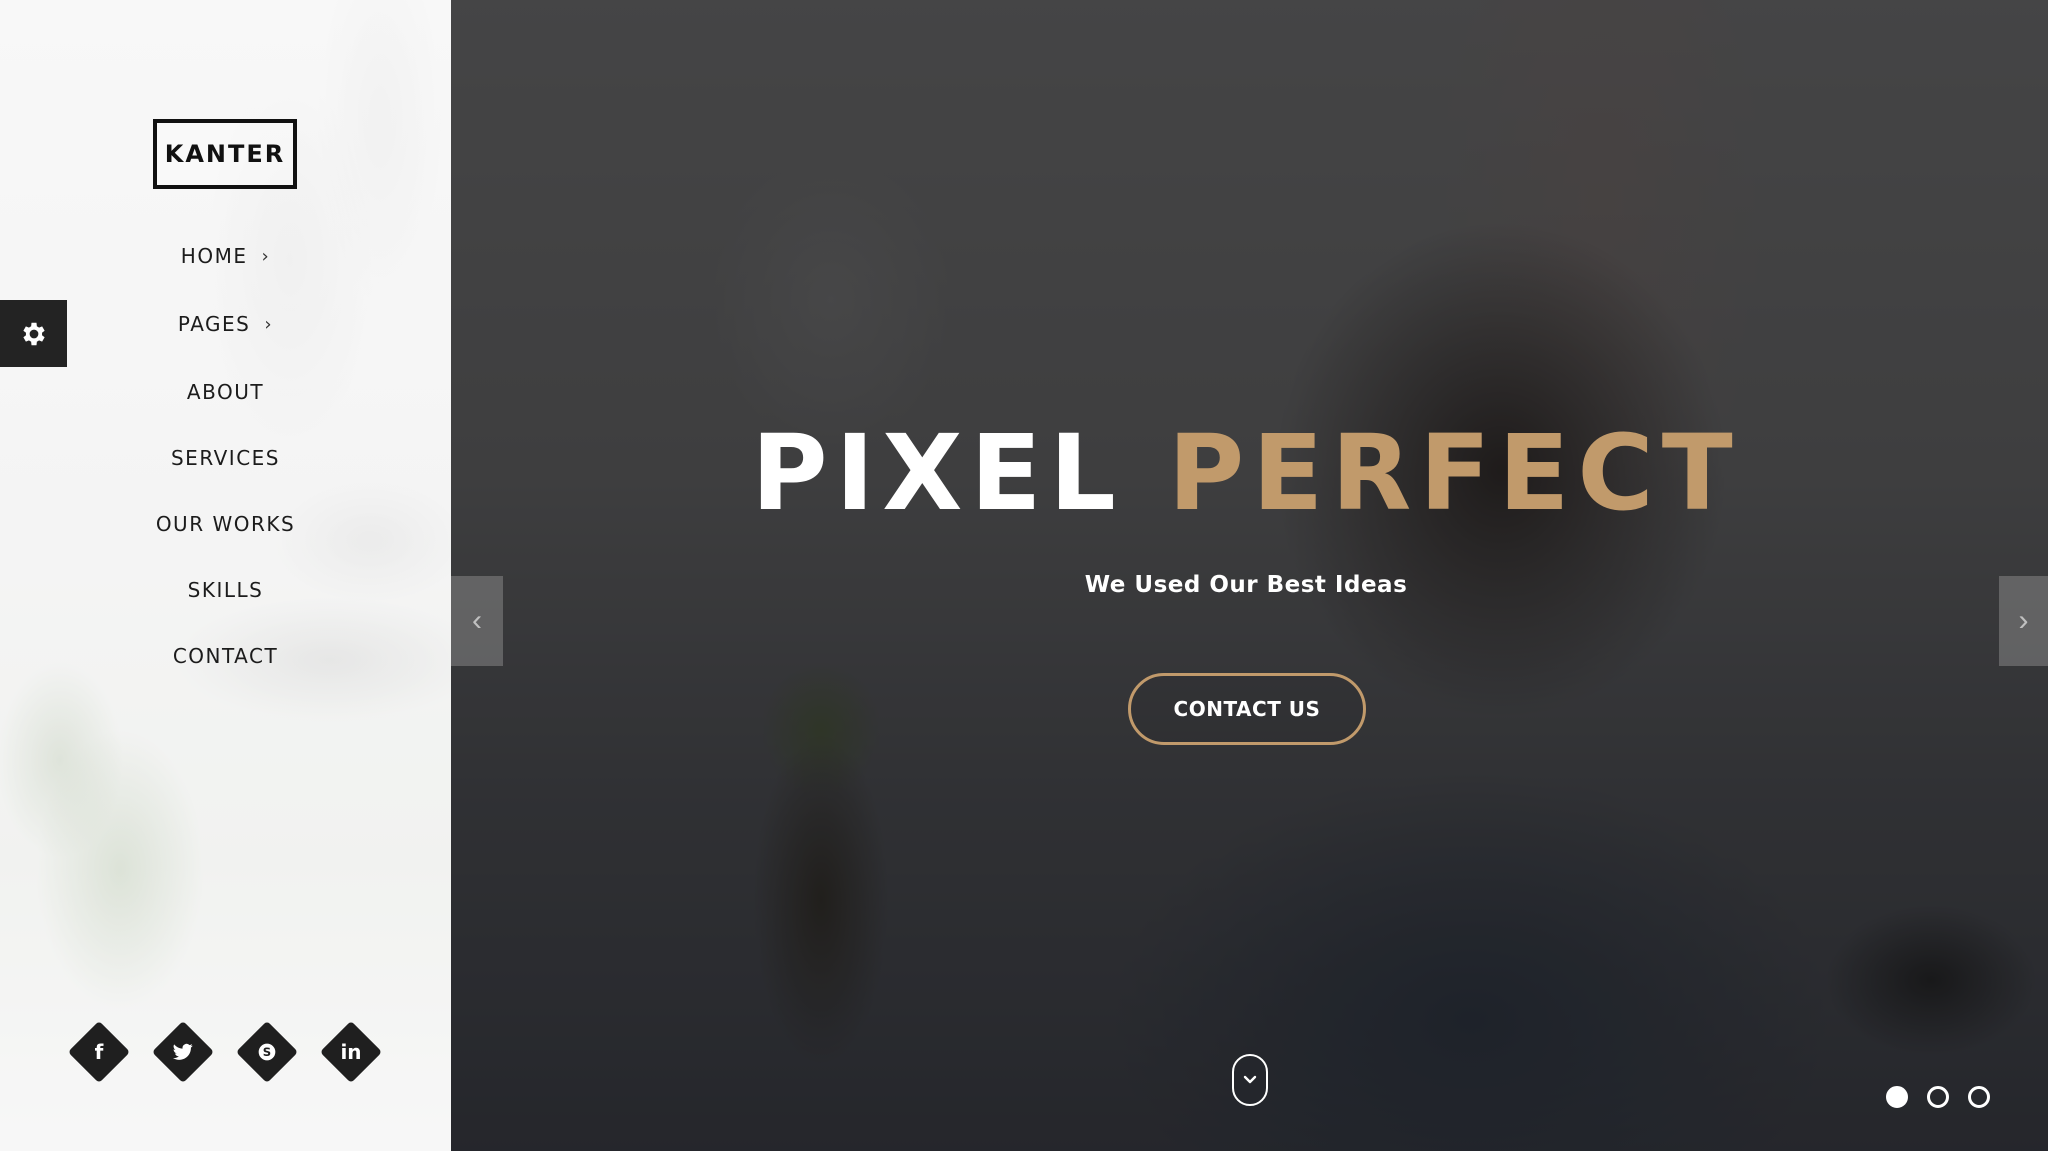  What do you see at coordinates (225, 1052) in the screenshot?
I see `social-links: f S in` at bounding box center [225, 1052].